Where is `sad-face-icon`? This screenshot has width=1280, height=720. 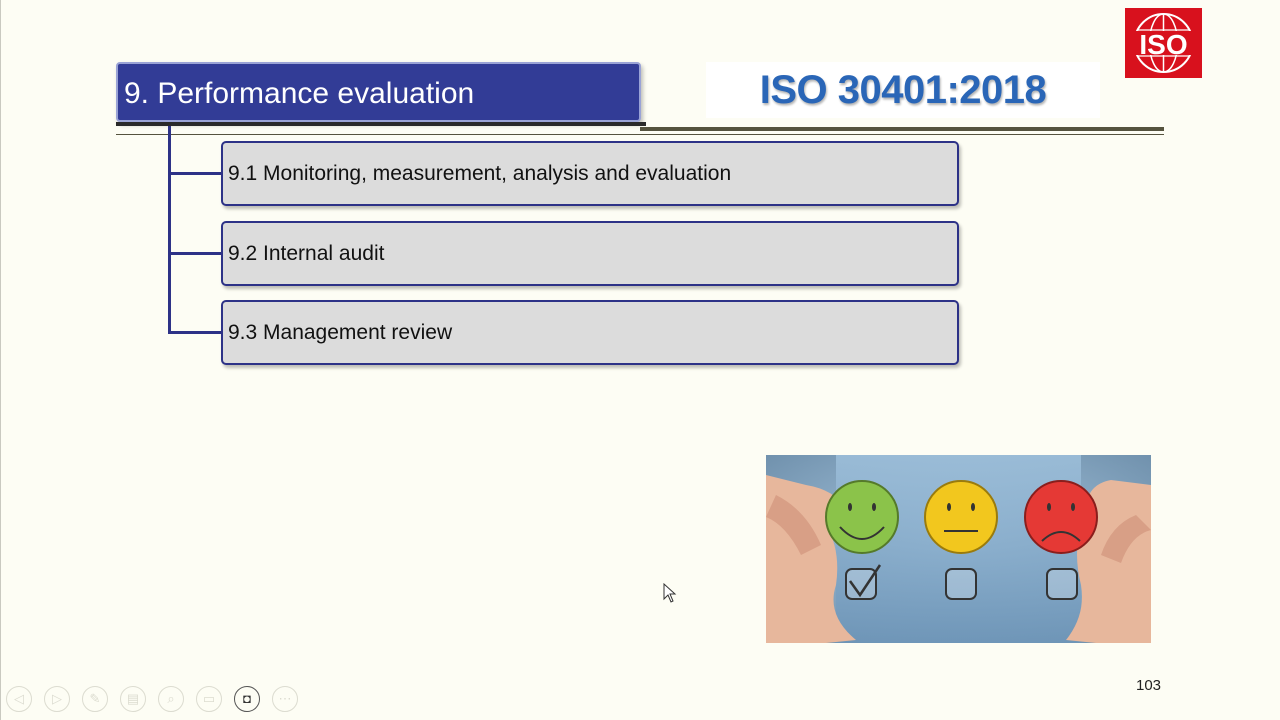 sad-face-icon is located at coordinates (1061, 517).